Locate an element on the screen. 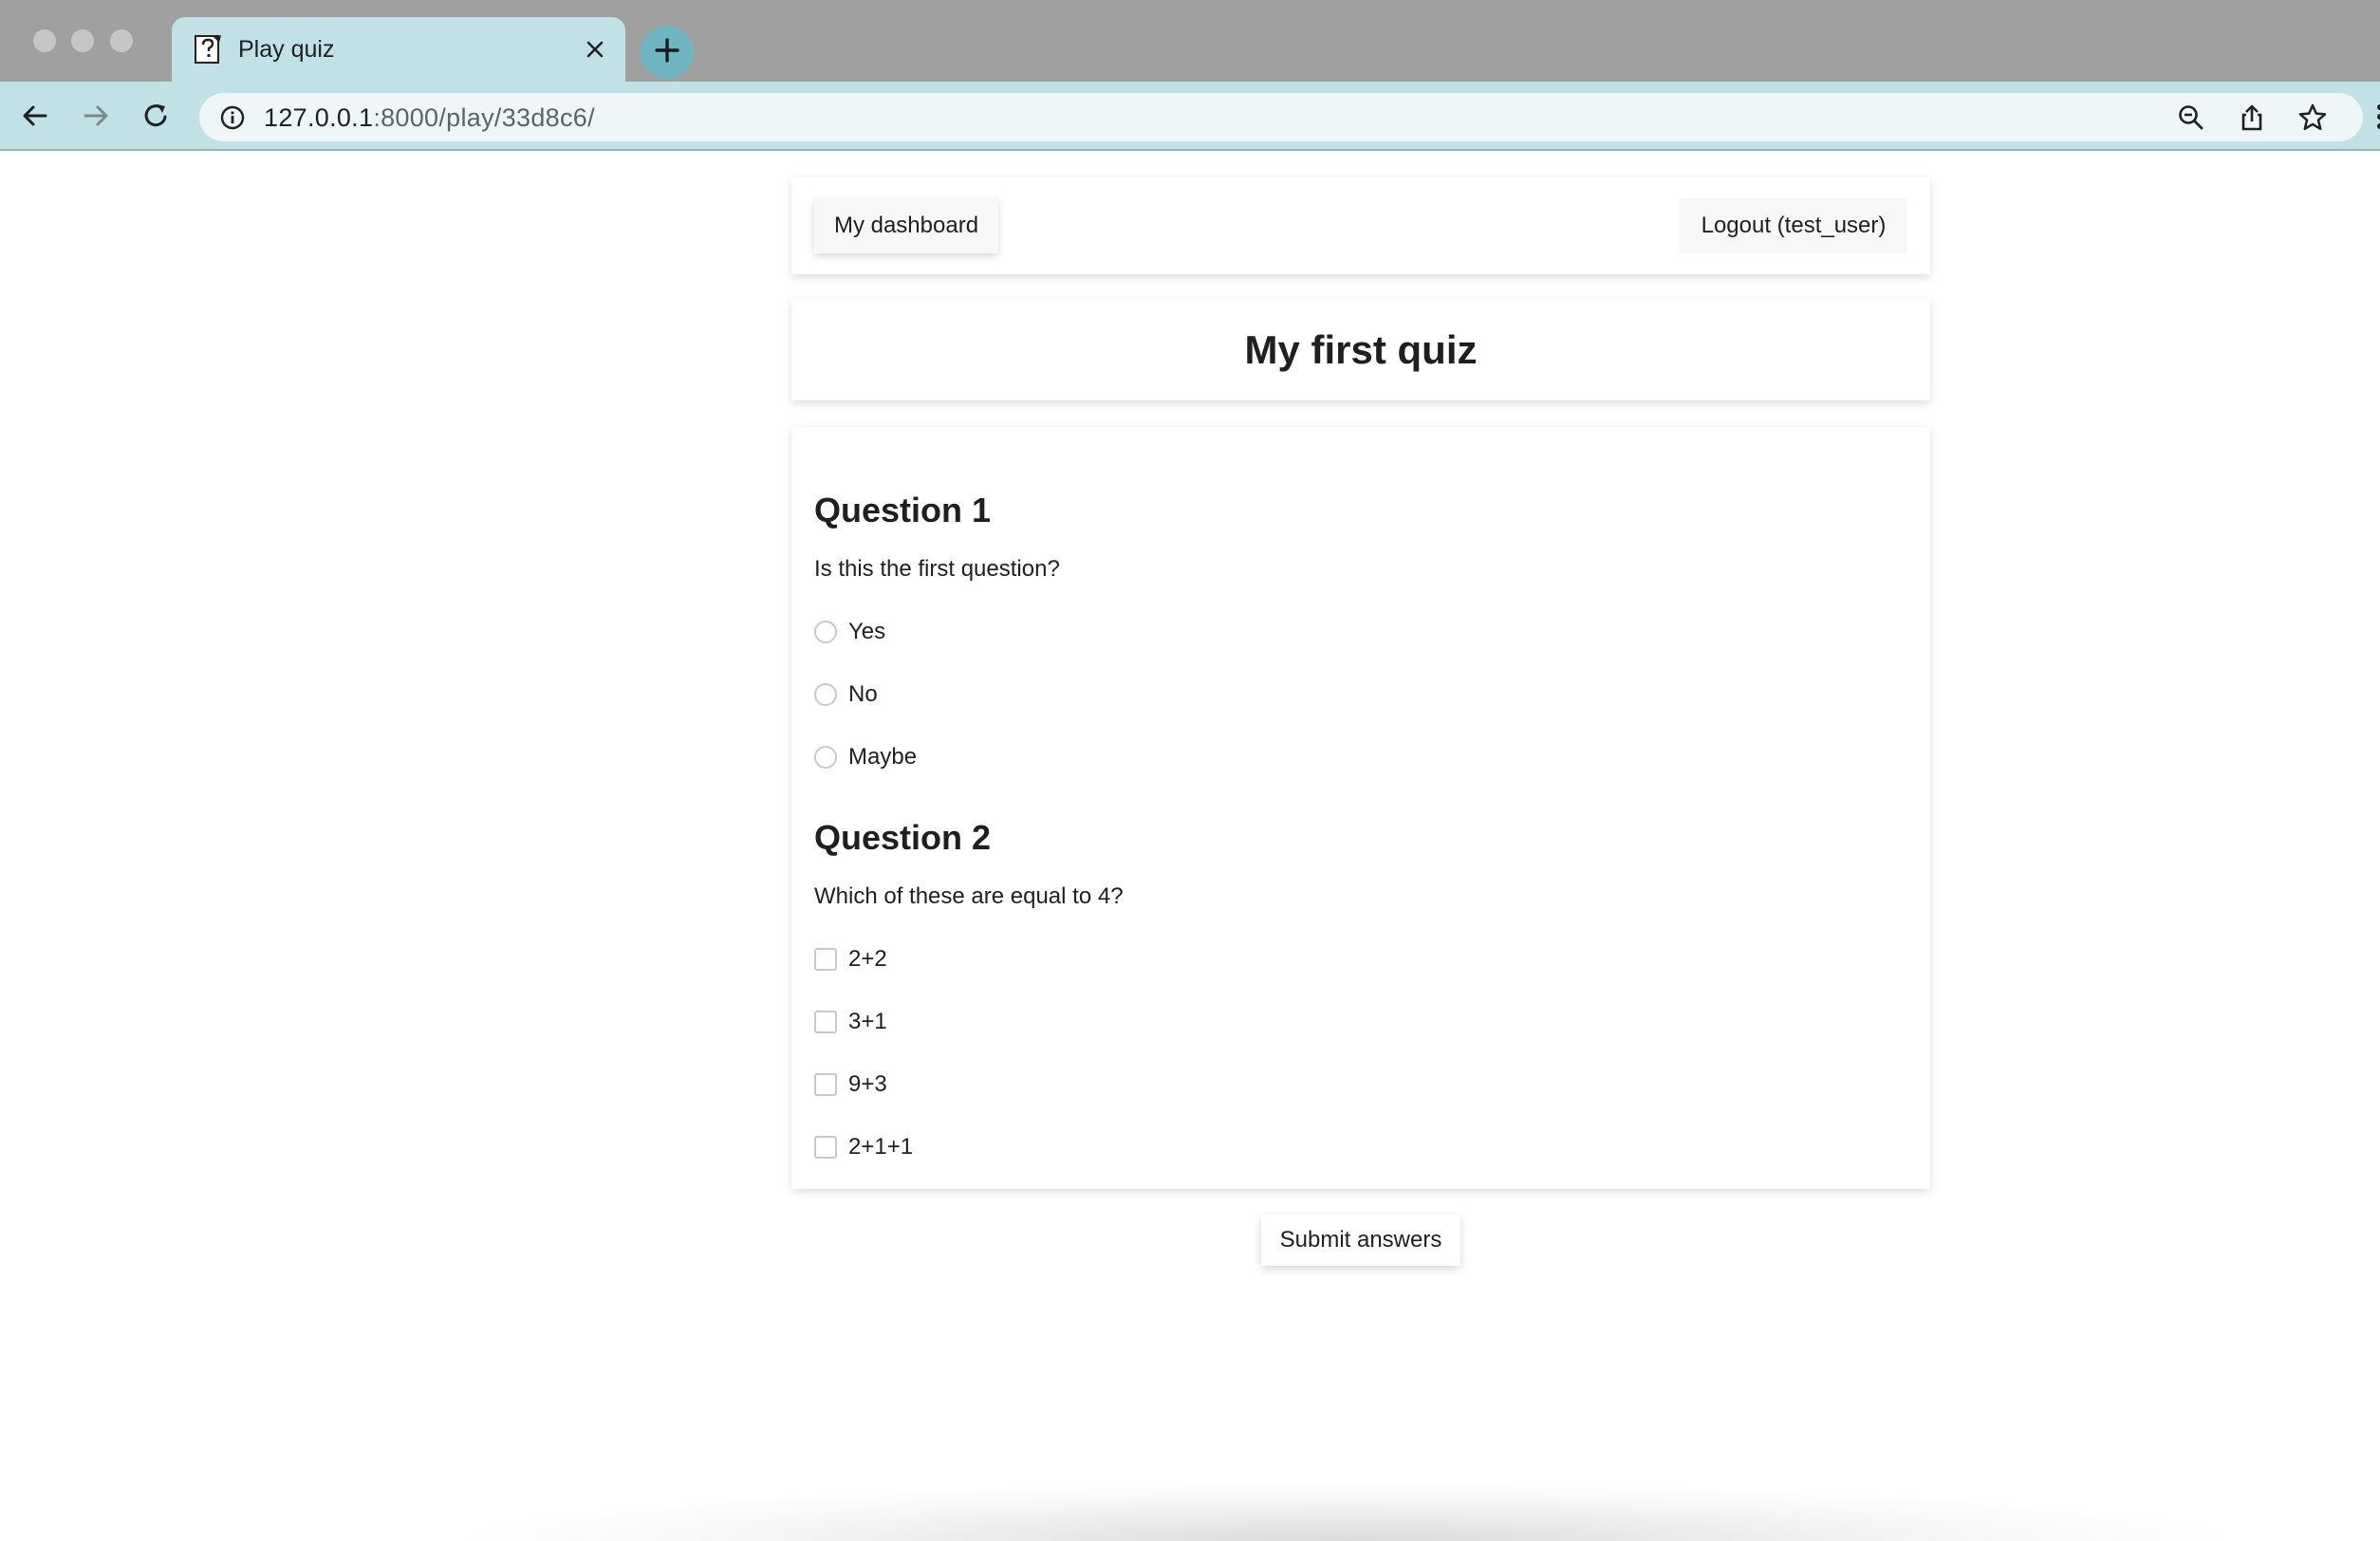 This screenshot has height=1541, width=2380. reload-button is located at coordinates (156, 117).